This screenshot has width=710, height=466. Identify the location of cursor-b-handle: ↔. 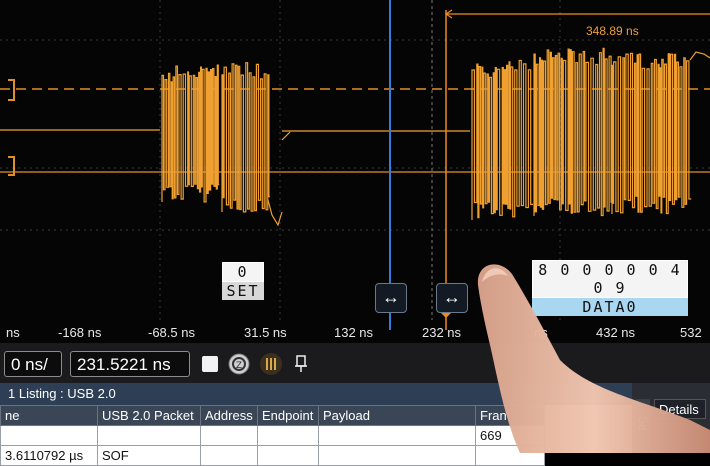
(452, 298).